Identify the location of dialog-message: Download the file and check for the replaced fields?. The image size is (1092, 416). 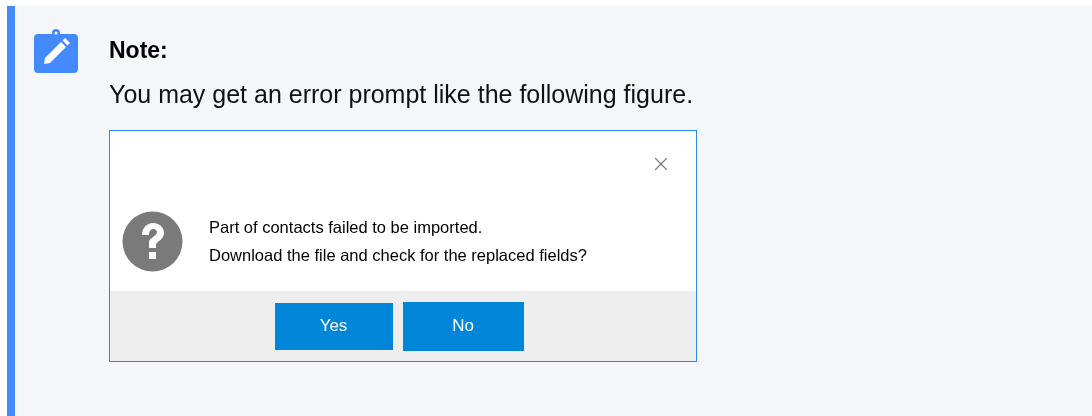
(398, 255).